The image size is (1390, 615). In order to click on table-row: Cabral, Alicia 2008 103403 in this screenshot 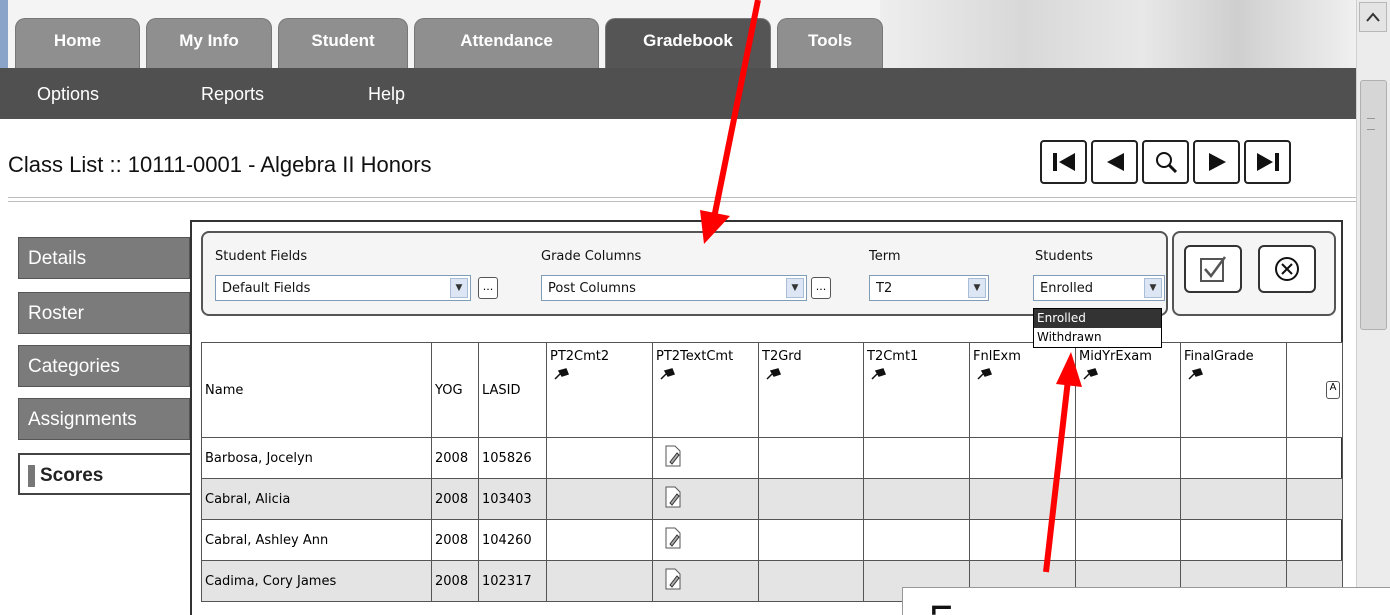, I will do `click(772, 499)`.